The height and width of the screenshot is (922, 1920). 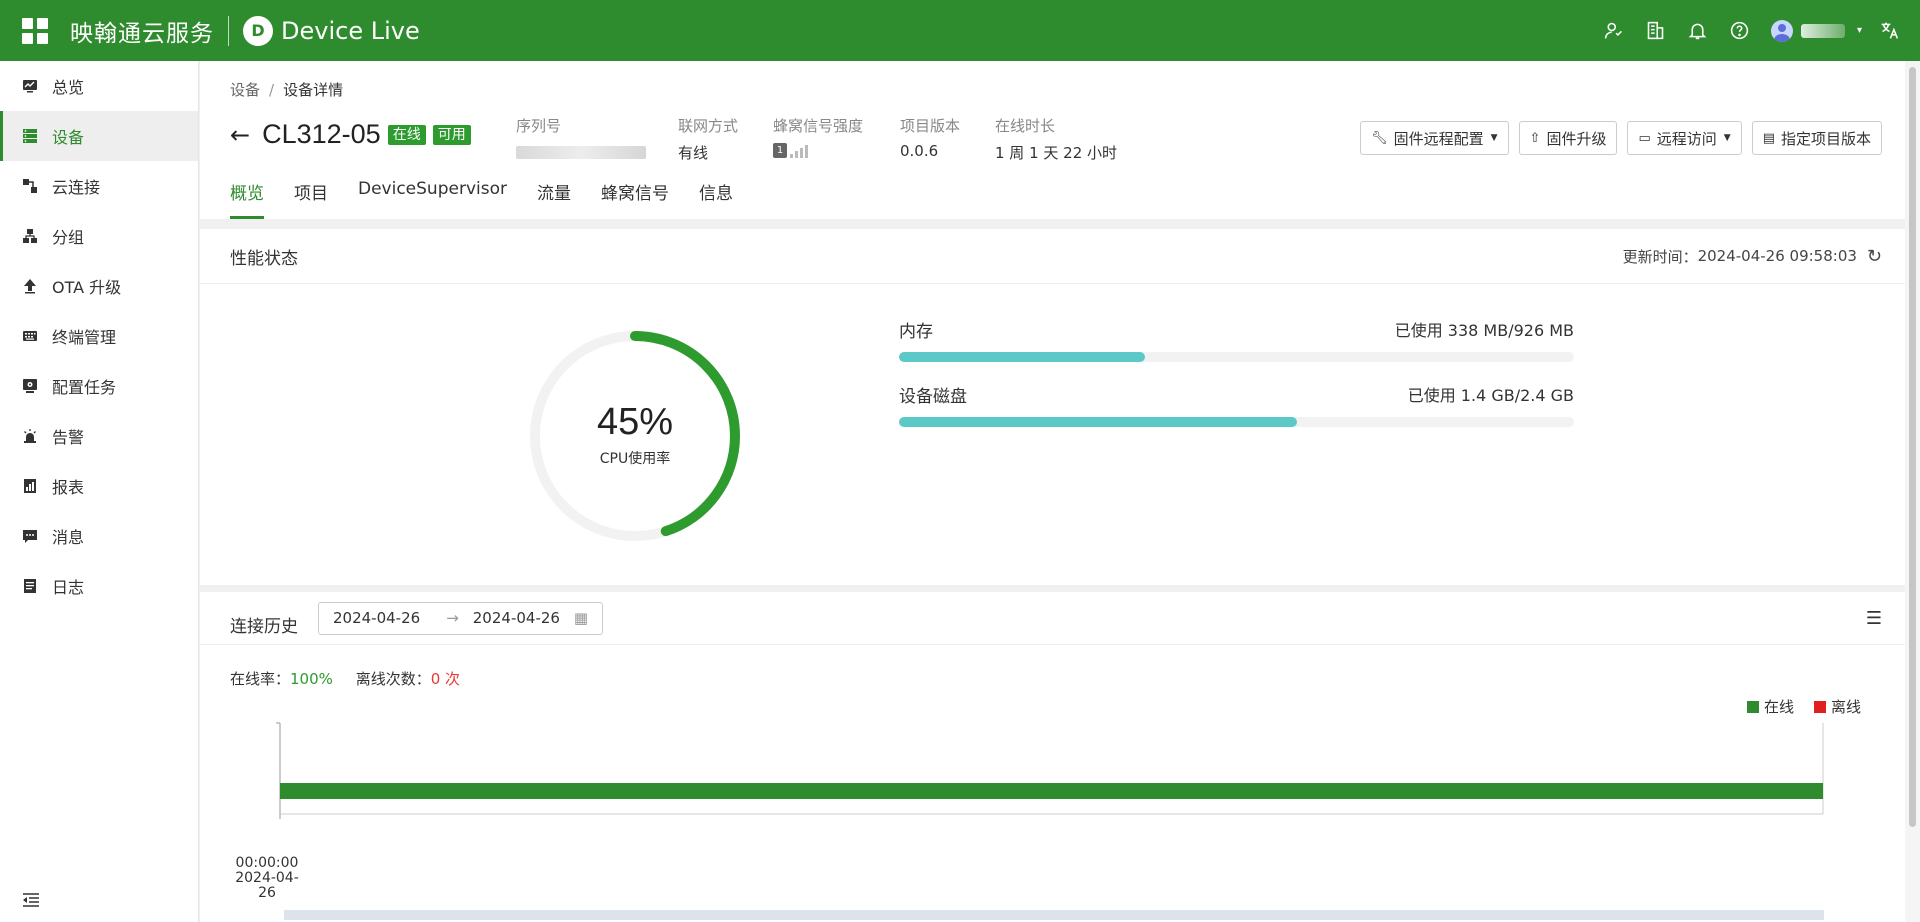 What do you see at coordinates (916, 332) in the screenshot?
I see `memory-label: 内存` at bounding box center [916, 332].